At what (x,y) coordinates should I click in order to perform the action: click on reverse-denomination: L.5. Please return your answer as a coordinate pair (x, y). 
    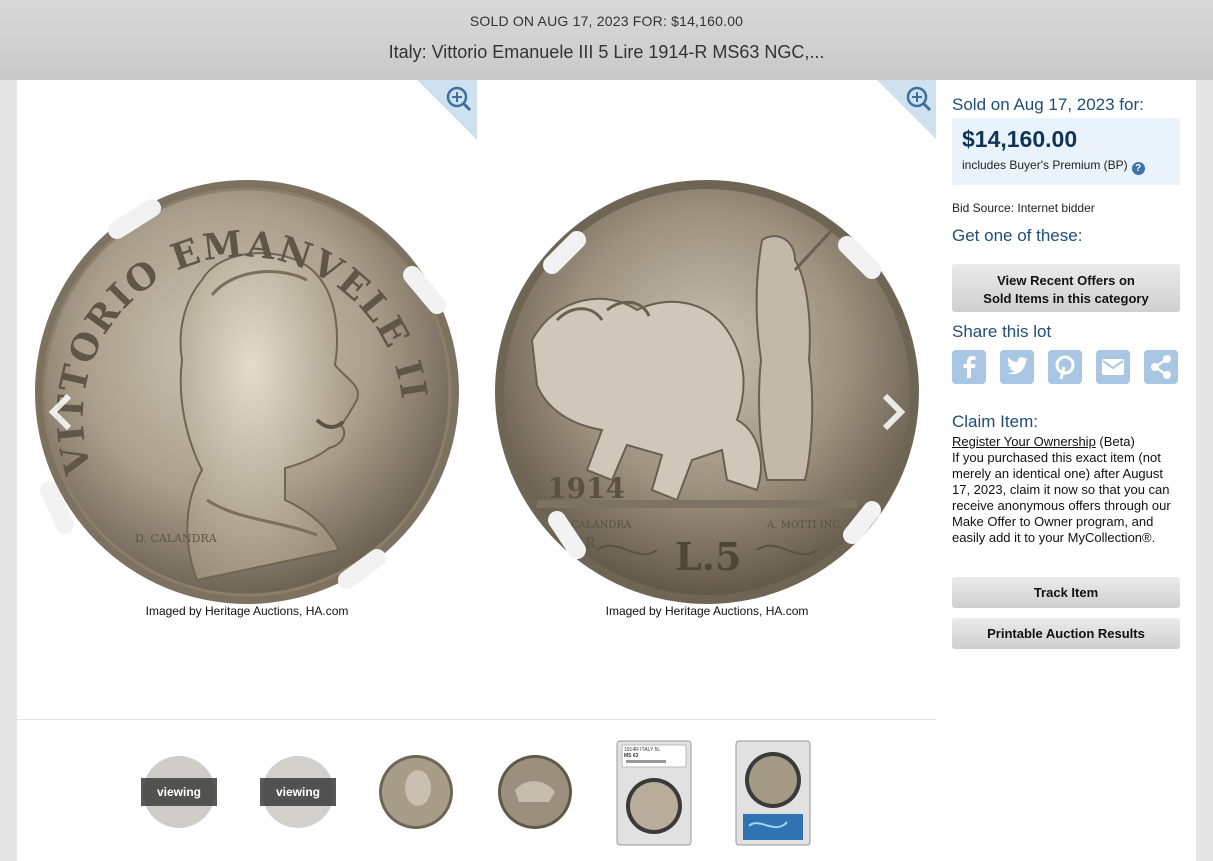
    Looking at the image, I should click on (708, 556).